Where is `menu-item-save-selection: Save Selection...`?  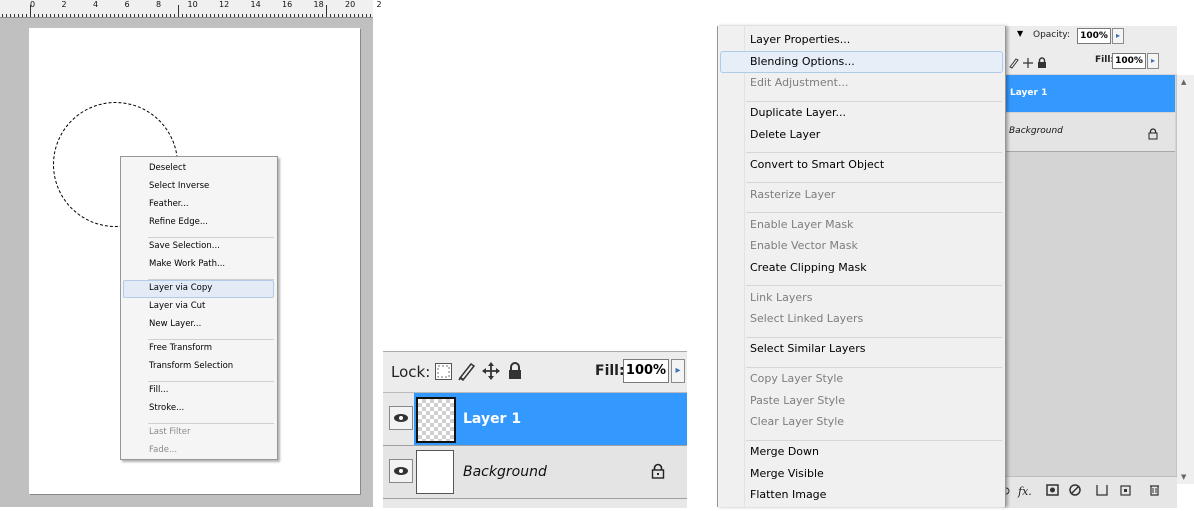 menu-item-save-selection: Save Selection... is located at coordinates (184, 246).